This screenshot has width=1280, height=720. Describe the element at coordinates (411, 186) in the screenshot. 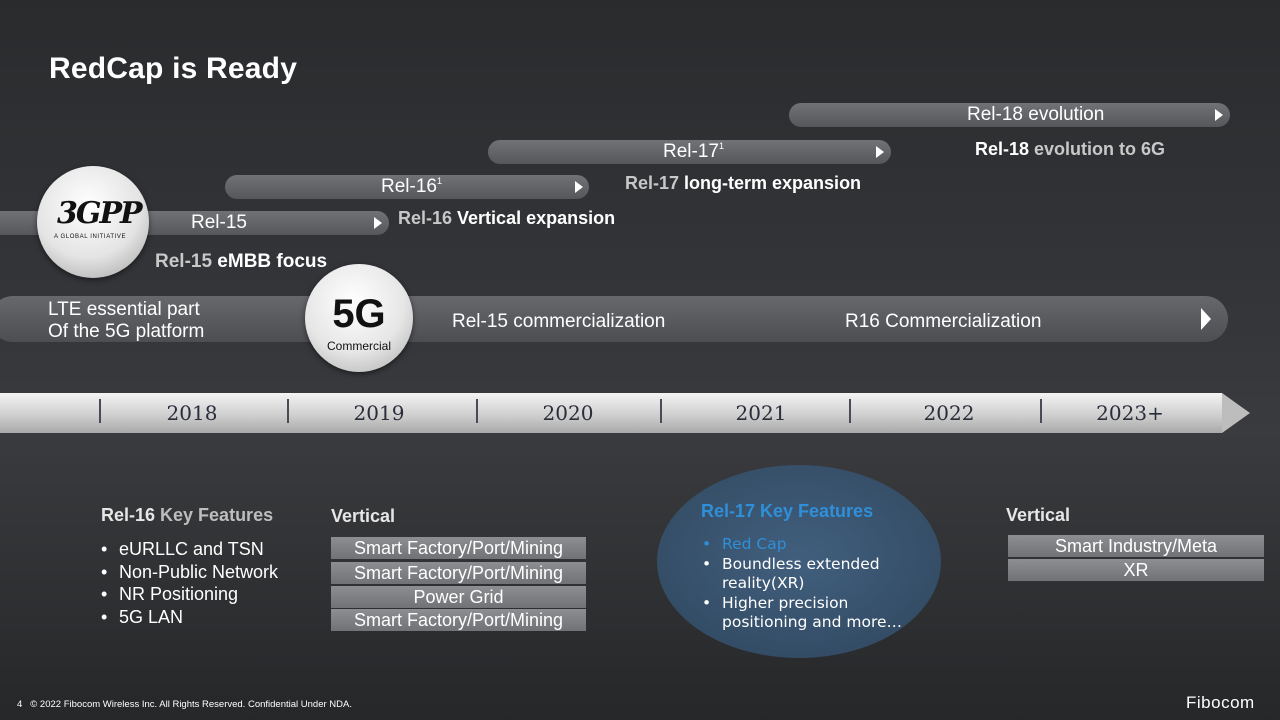

I see `rel16-bar-label: Rel-161` at that location.